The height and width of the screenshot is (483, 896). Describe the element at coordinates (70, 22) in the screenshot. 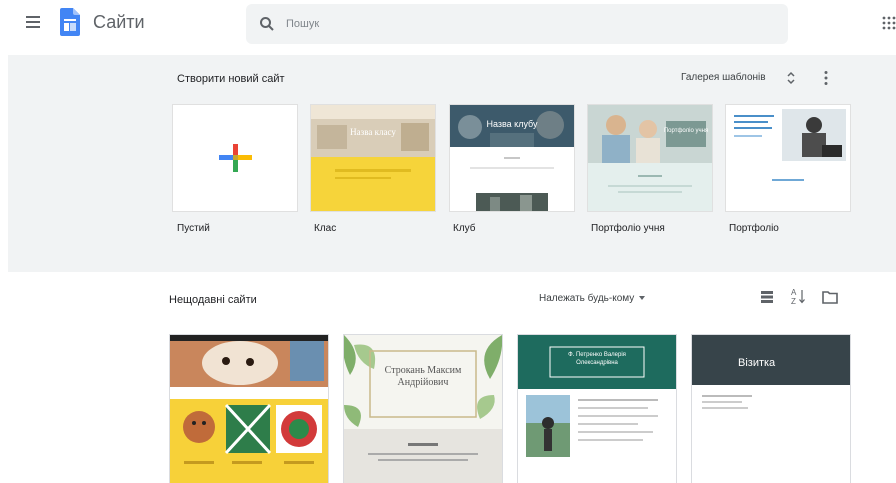

I see `sites-logo-icon` at that location.